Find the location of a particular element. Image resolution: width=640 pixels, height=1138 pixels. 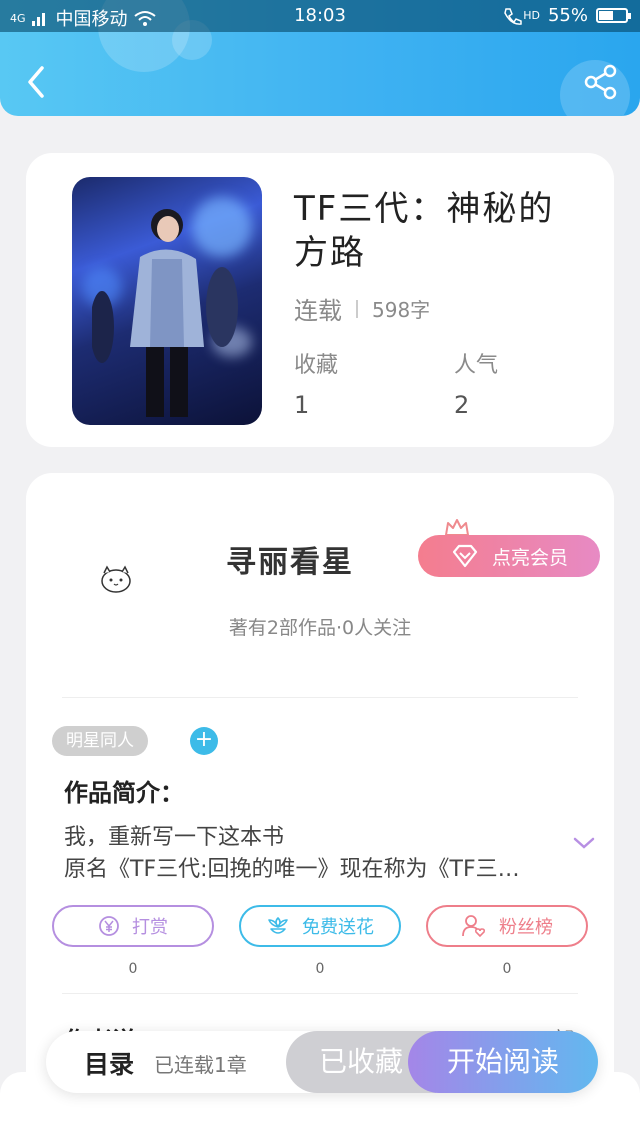

author-name: 寻丽看星 is located at coordinates (290, 559).